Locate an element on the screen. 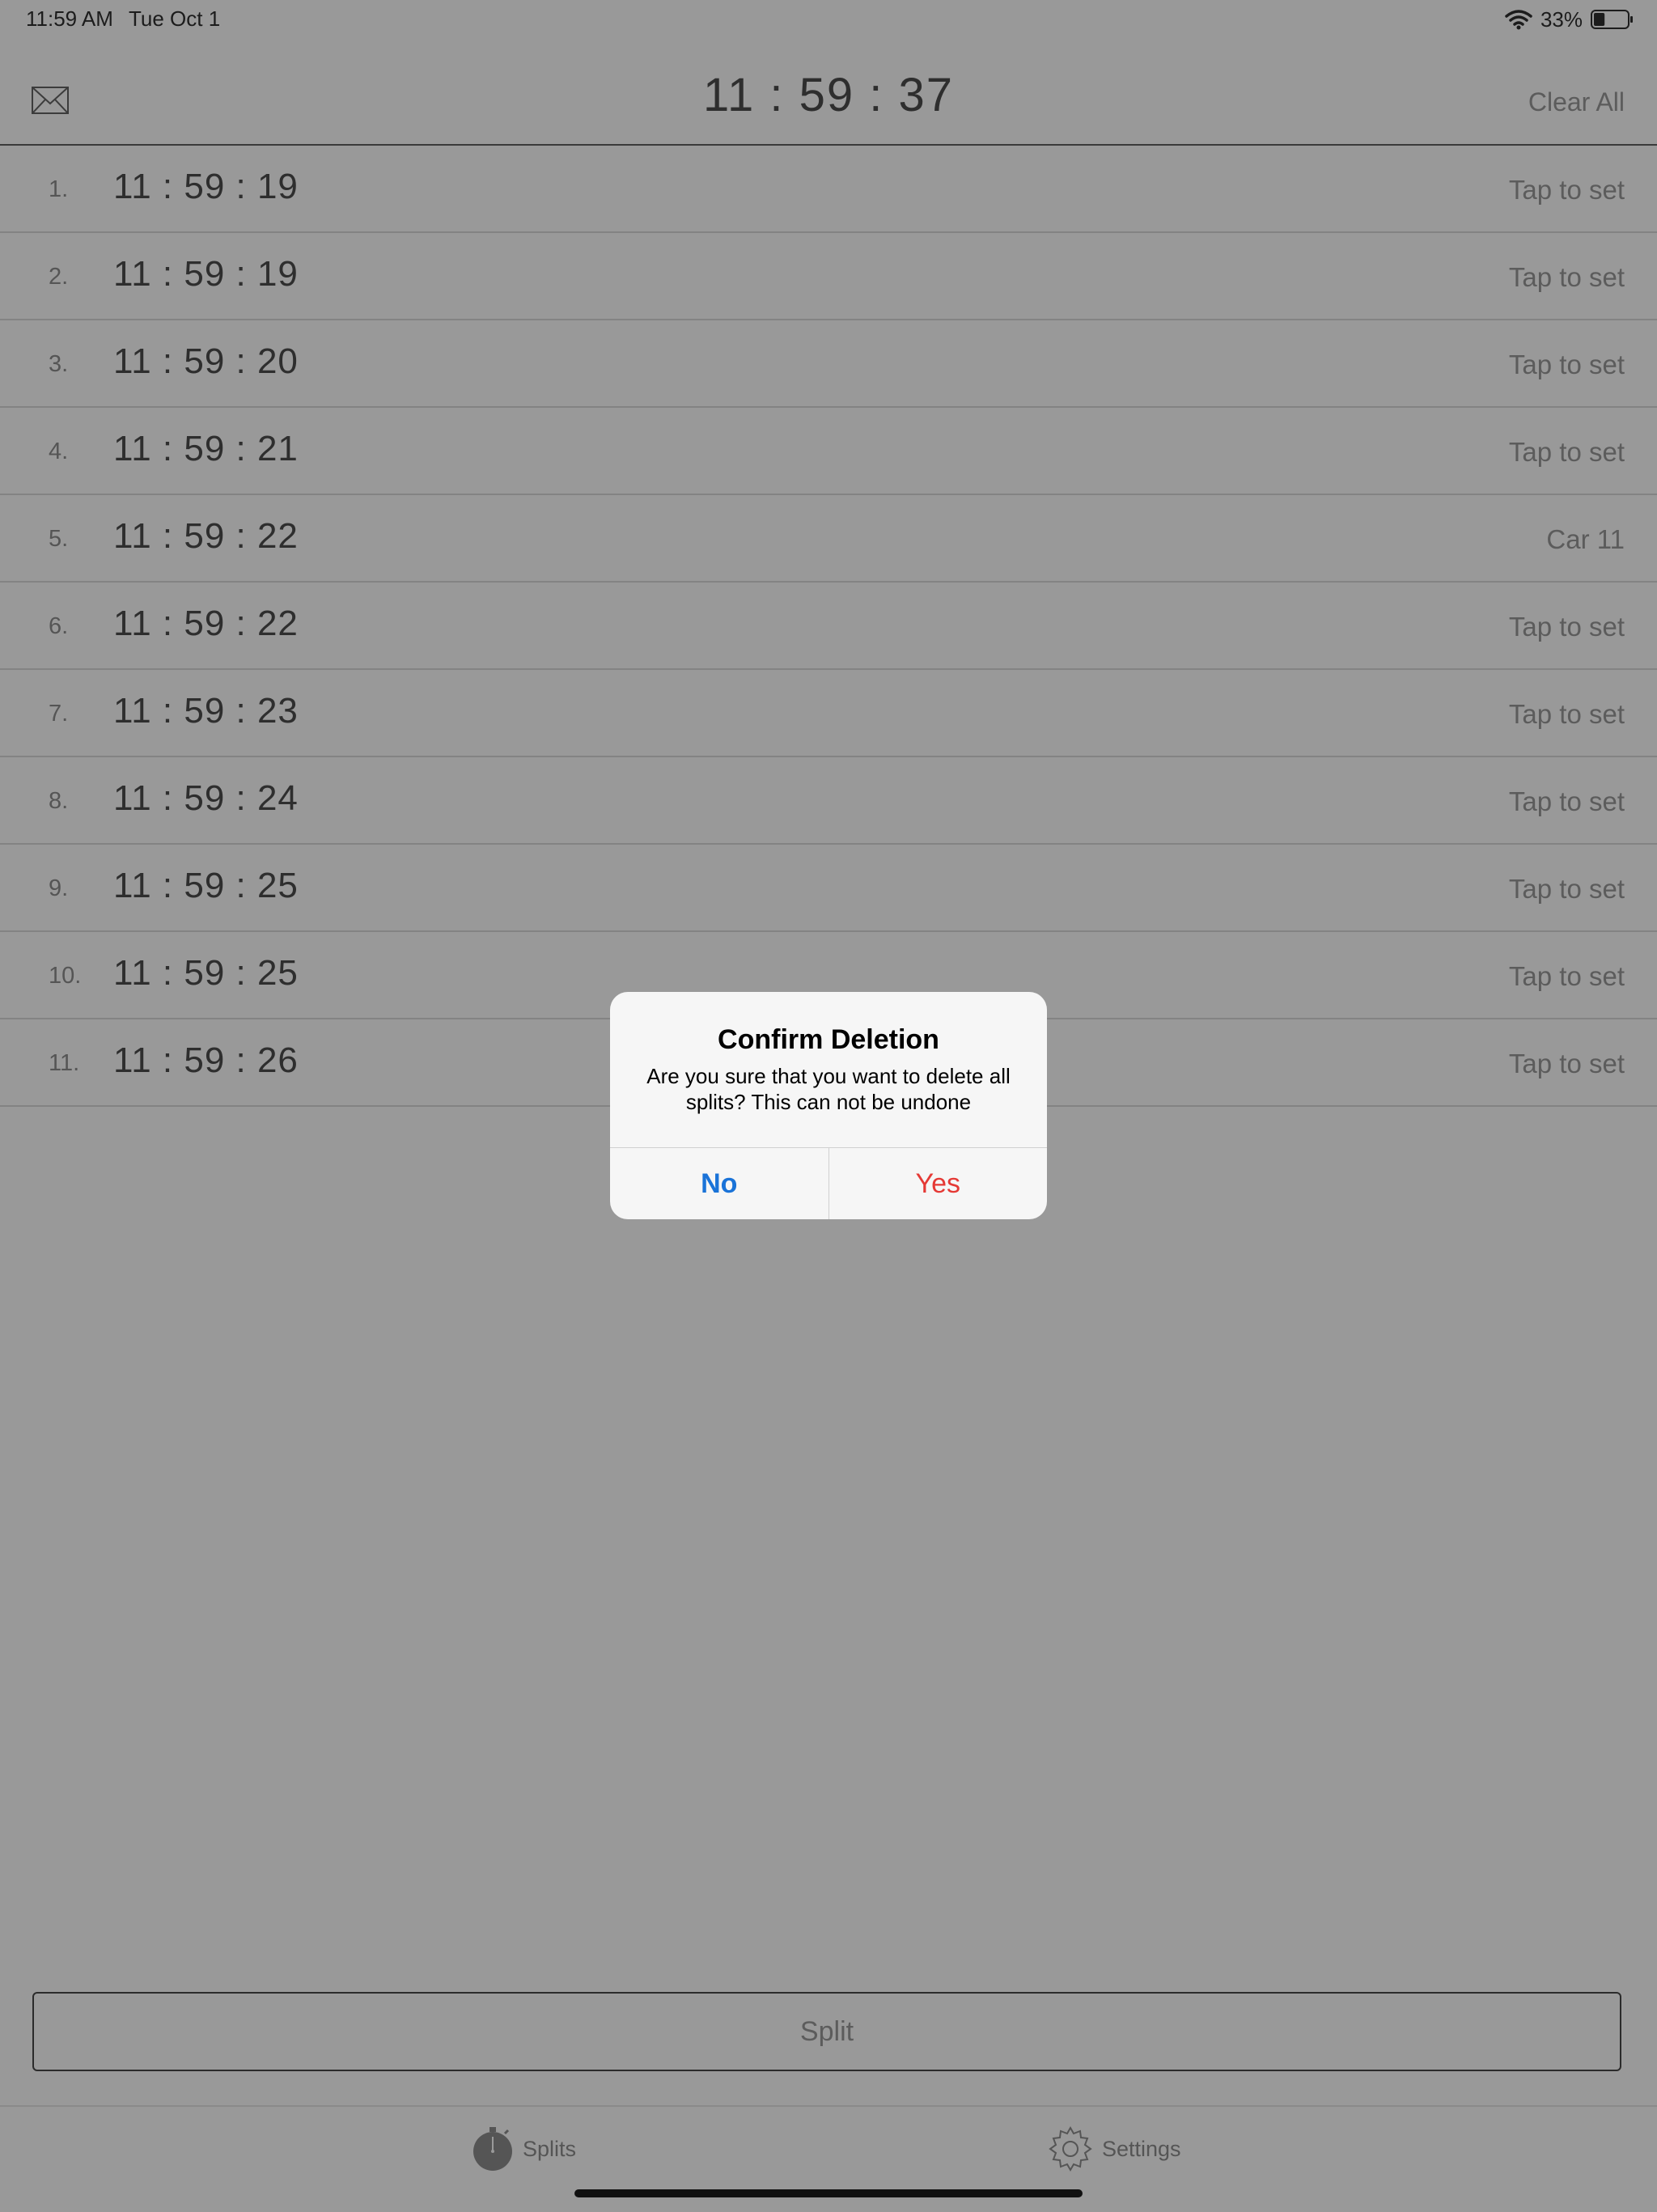  split-index: 7. is located at coordinates (59, 714).